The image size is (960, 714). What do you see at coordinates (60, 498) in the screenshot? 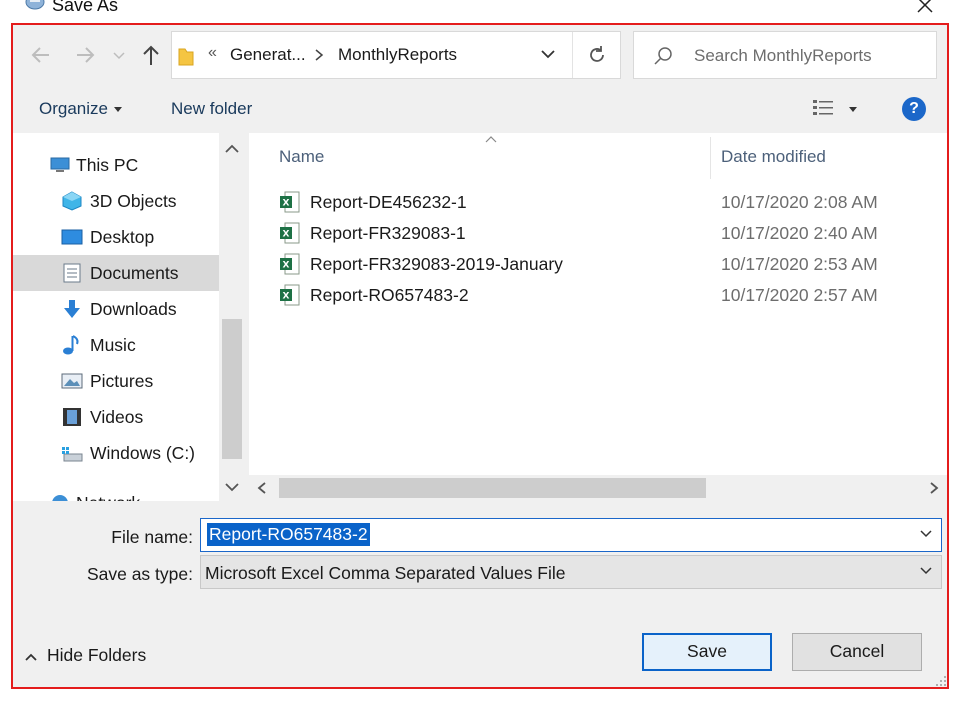
I see `network-icon` at bounding box center [60, 498].